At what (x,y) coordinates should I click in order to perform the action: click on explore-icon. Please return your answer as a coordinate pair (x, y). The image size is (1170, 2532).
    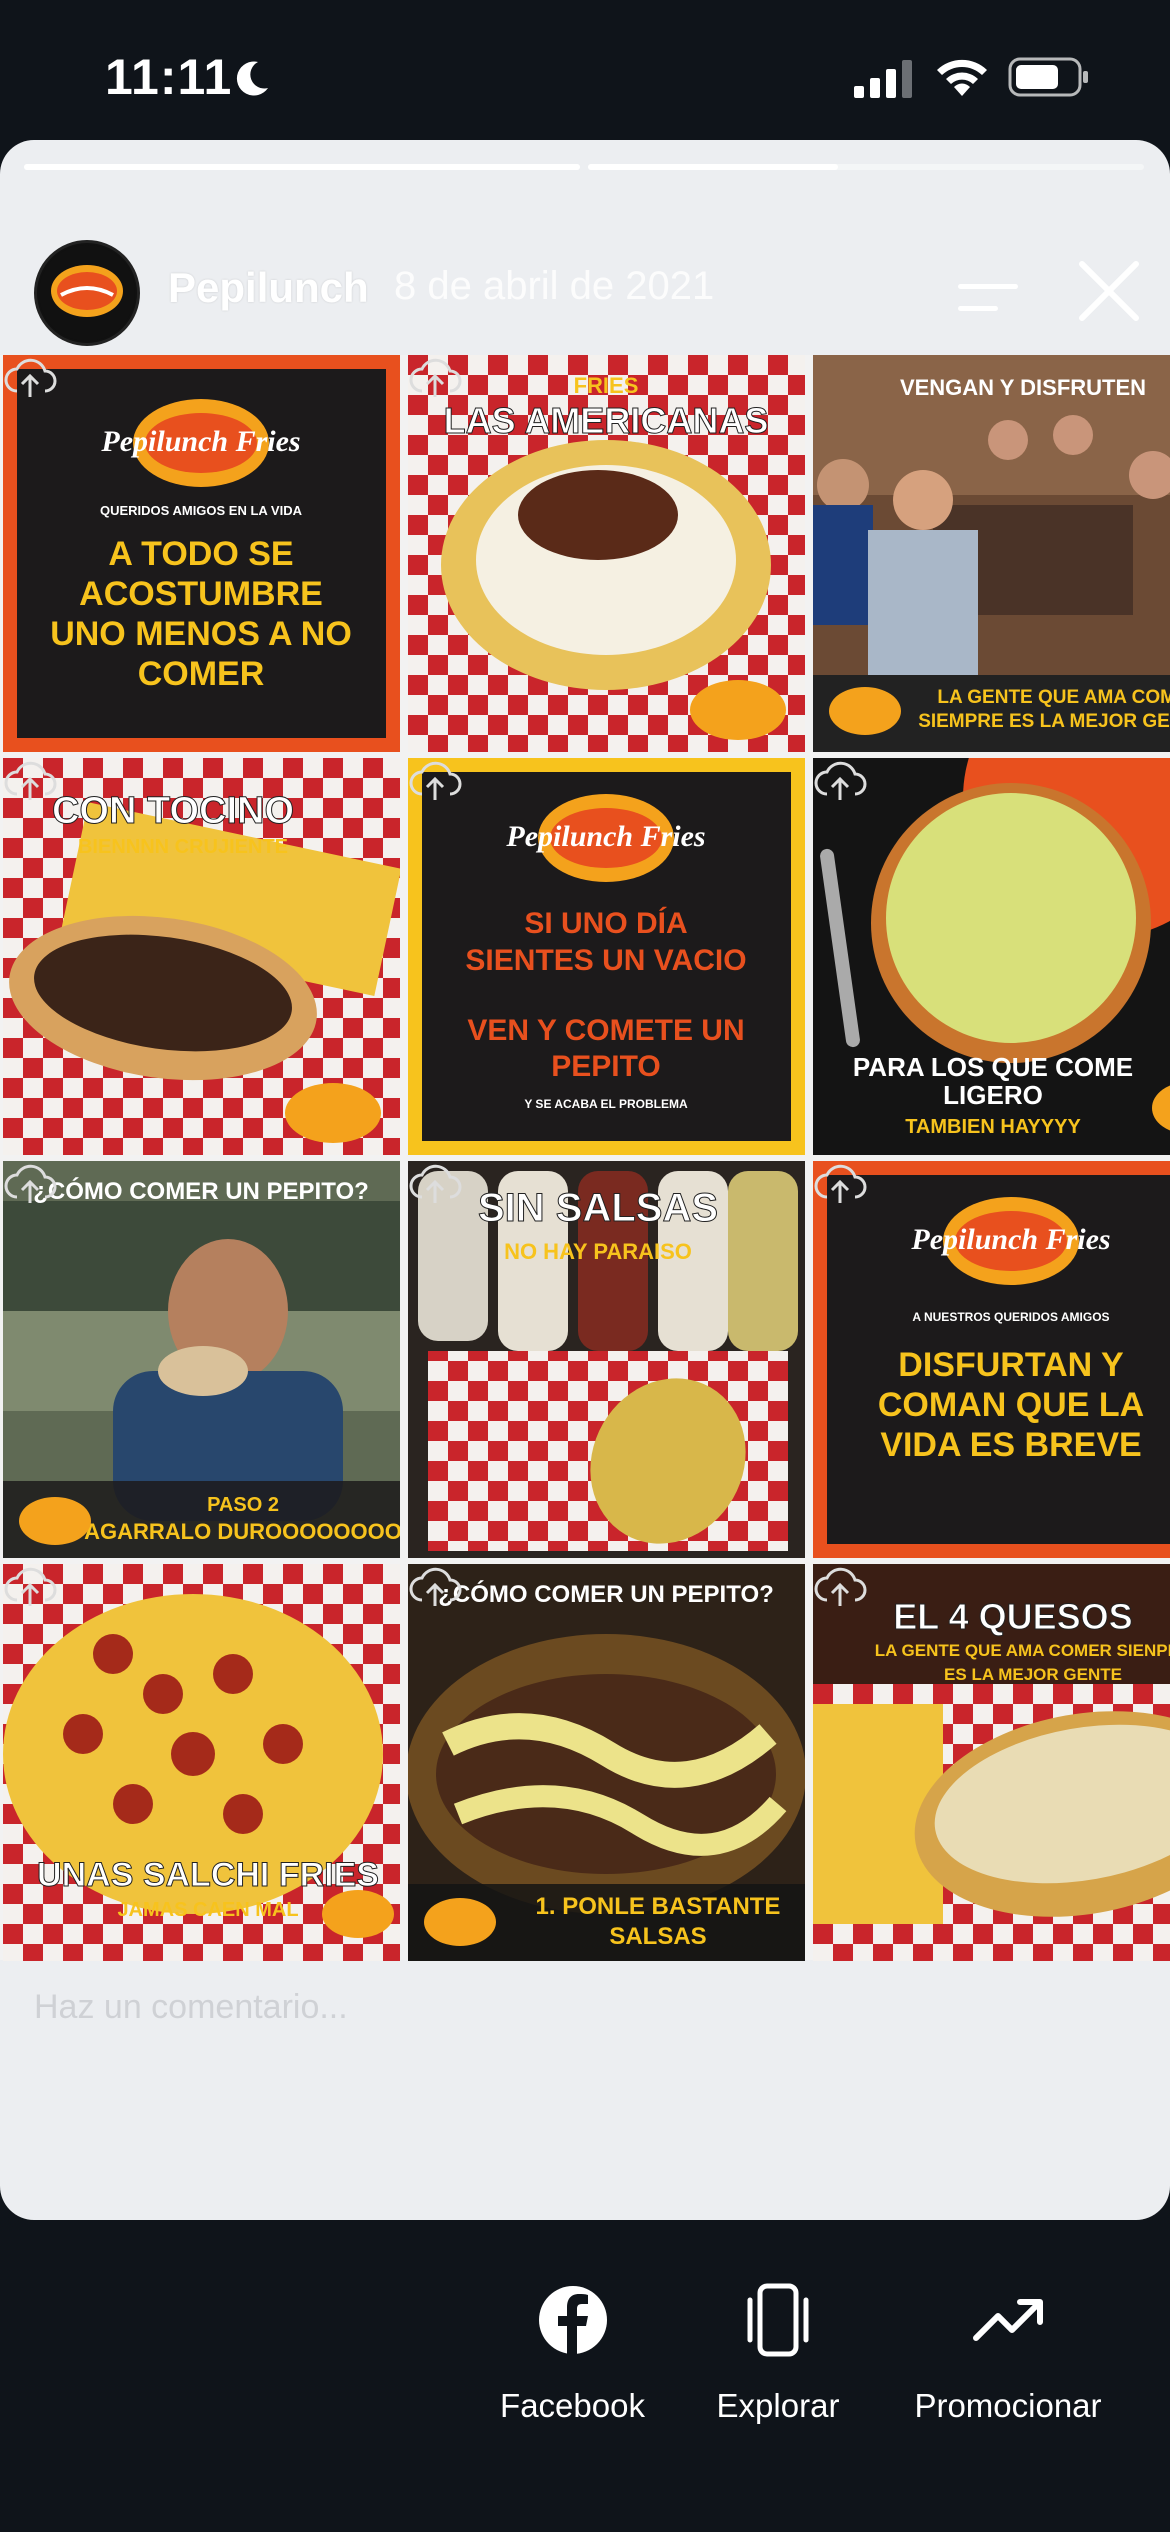
    Looking at the image, I should click on (778, 2320).